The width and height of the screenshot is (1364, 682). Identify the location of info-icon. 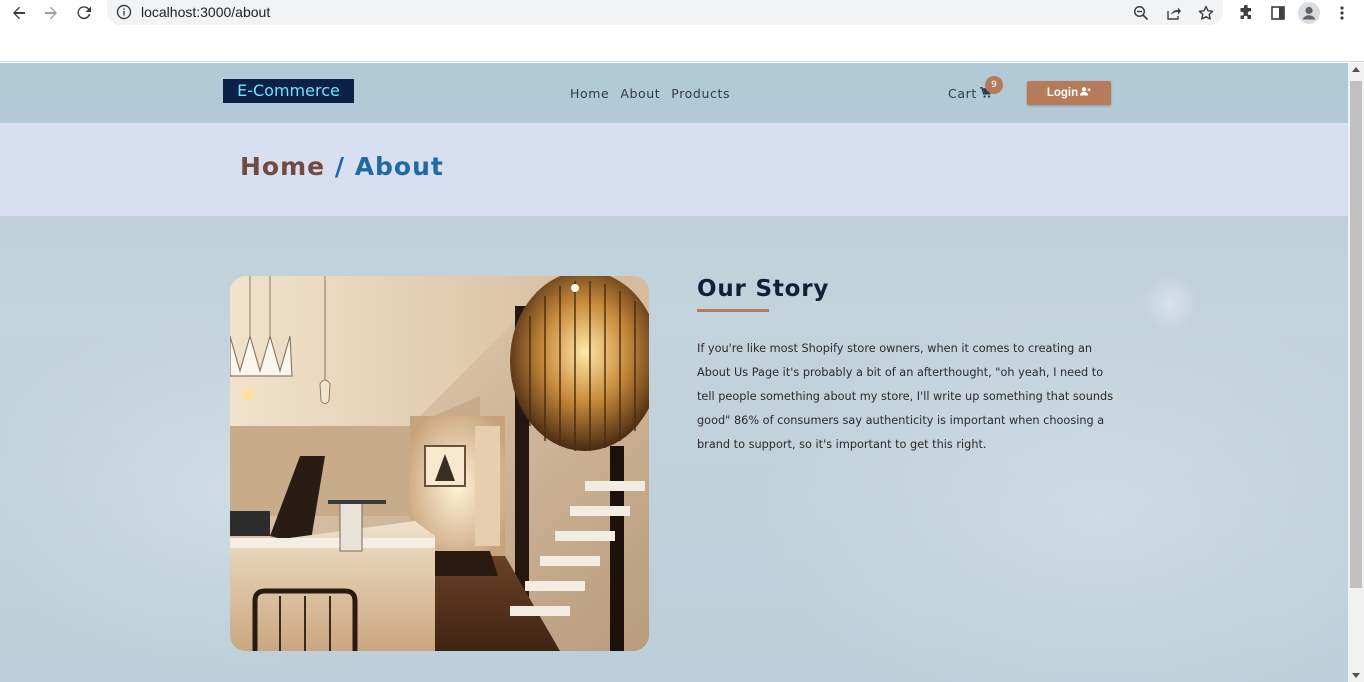
(124, 12).